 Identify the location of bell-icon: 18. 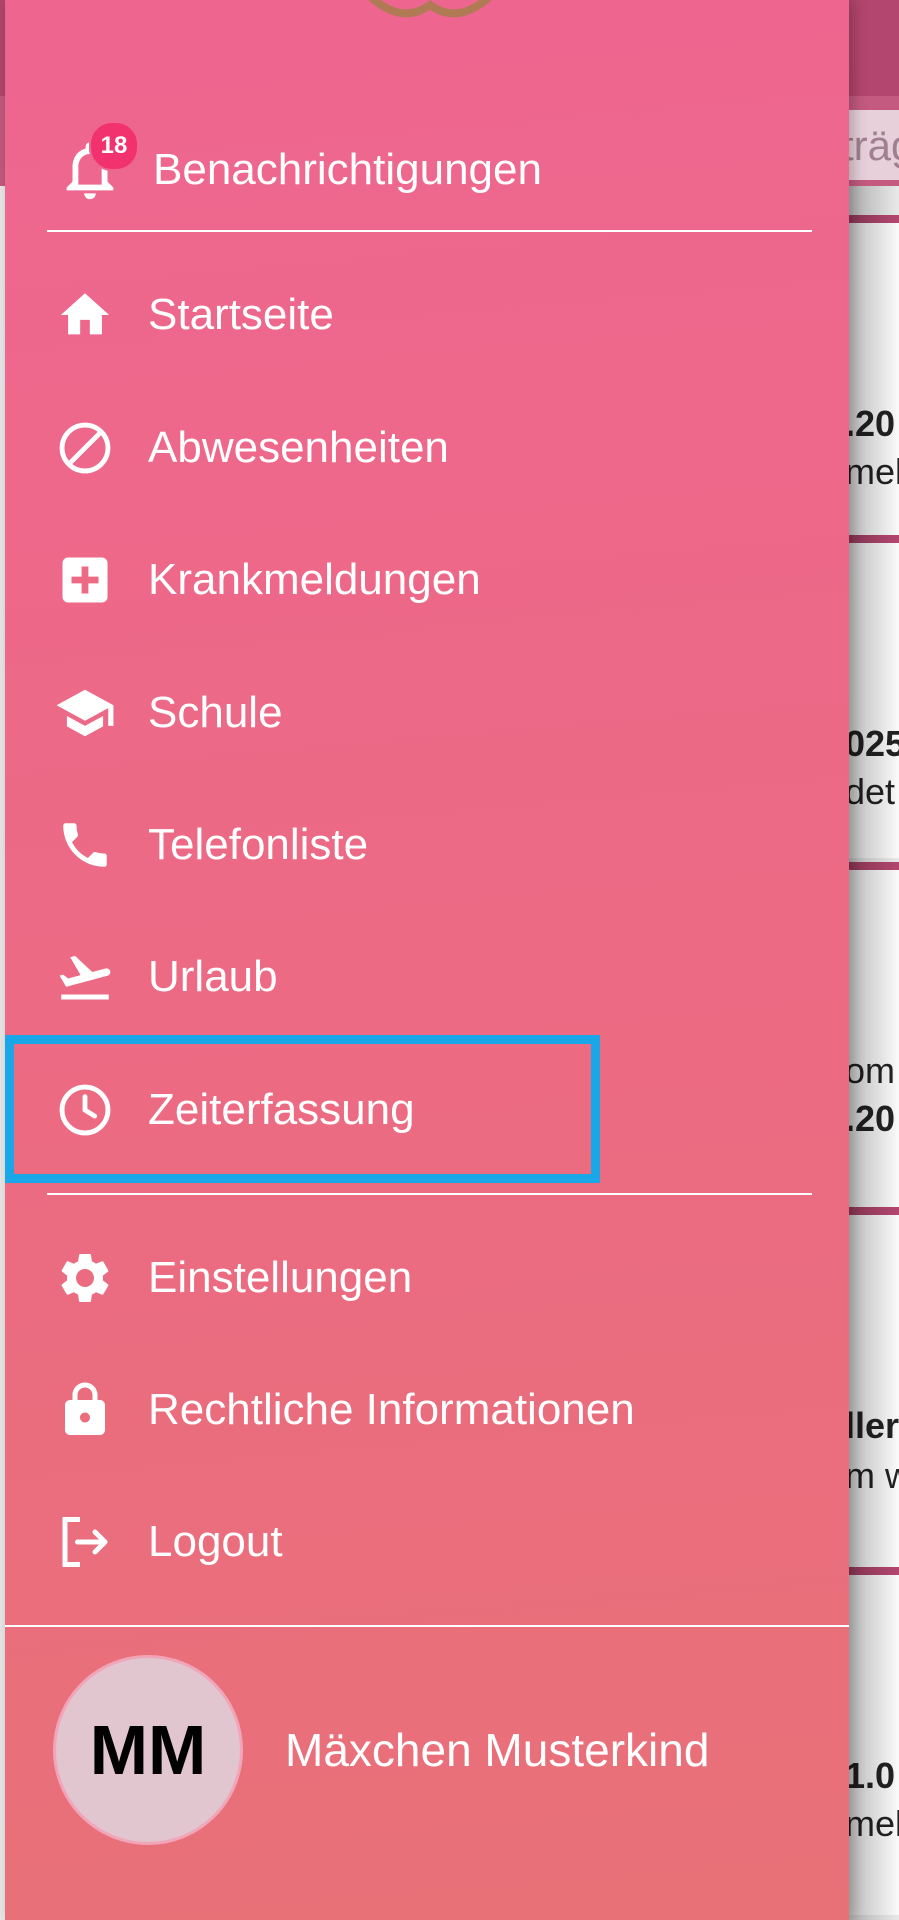
(97, 163).